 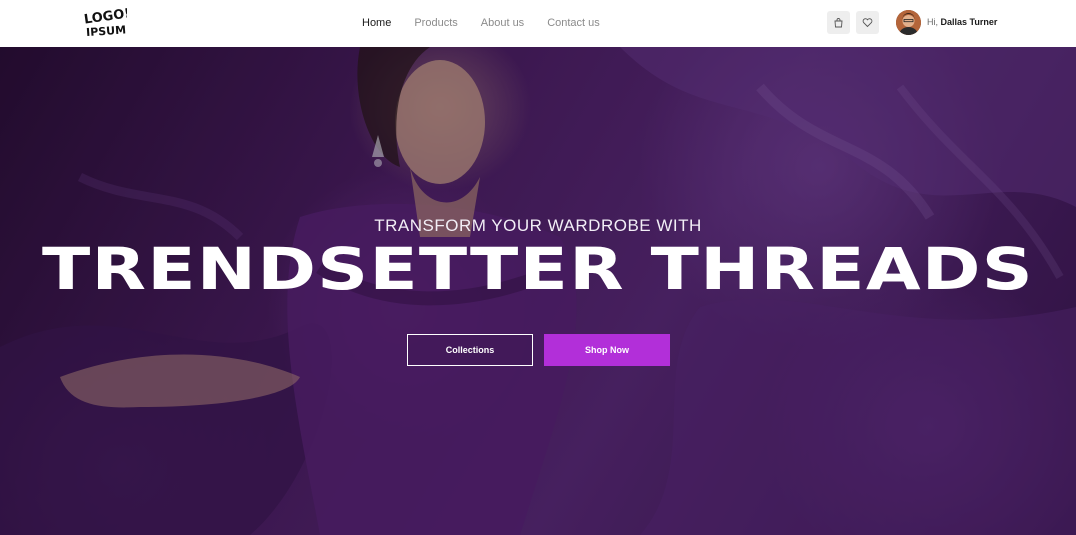 I want to click on user-greeting: Hi, Dallas Turner, so click(x=962, y=22).